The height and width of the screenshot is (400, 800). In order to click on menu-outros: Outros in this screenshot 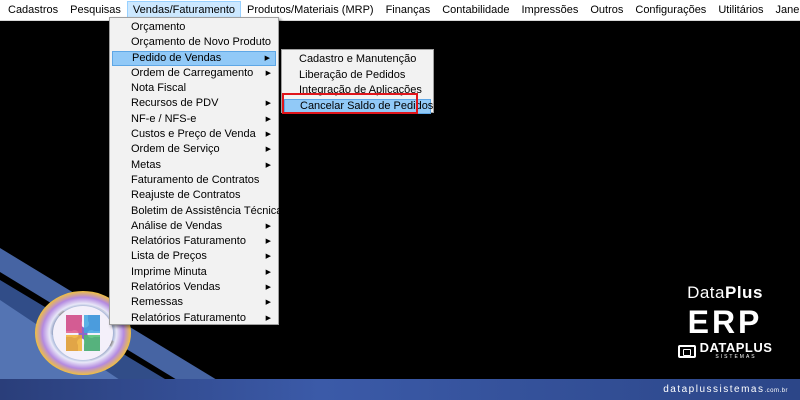, I will do `click(606, 10)`.